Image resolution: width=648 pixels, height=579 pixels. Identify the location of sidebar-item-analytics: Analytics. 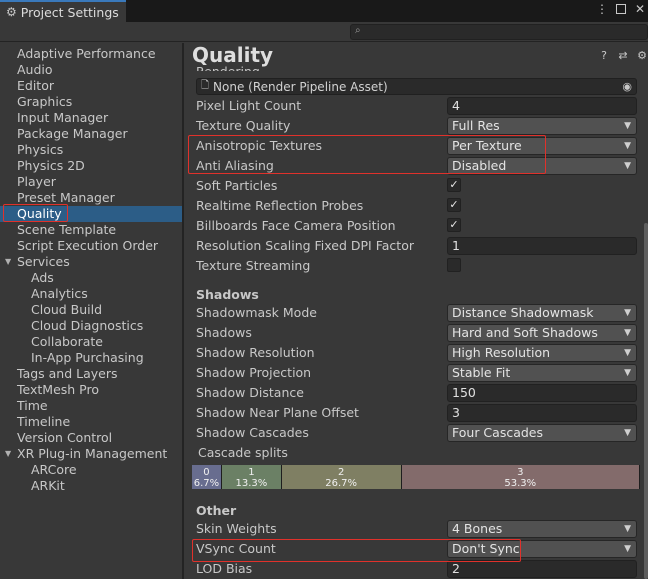
(59, 294).